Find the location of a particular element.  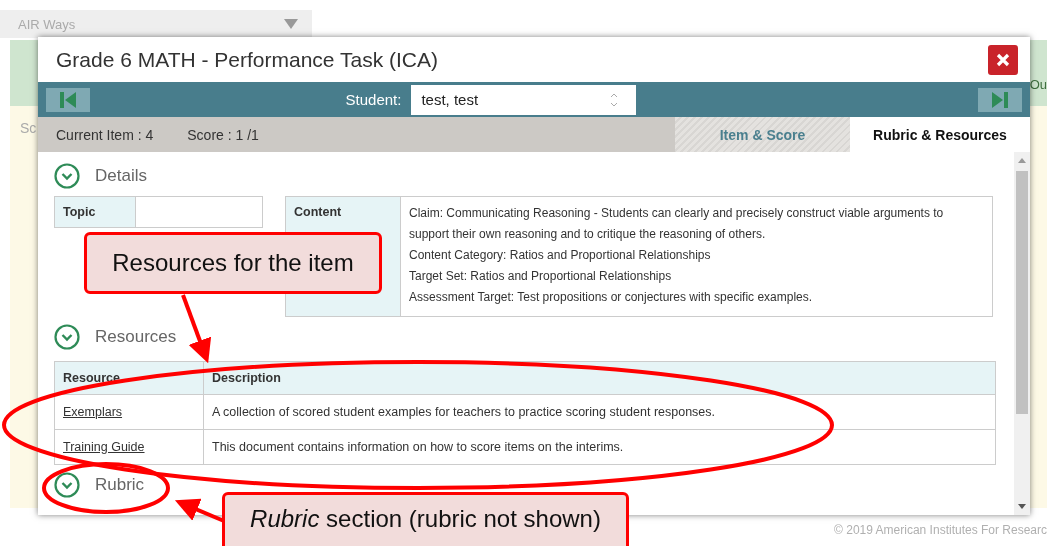

previous-student-button is located at coordinates (68, 99).